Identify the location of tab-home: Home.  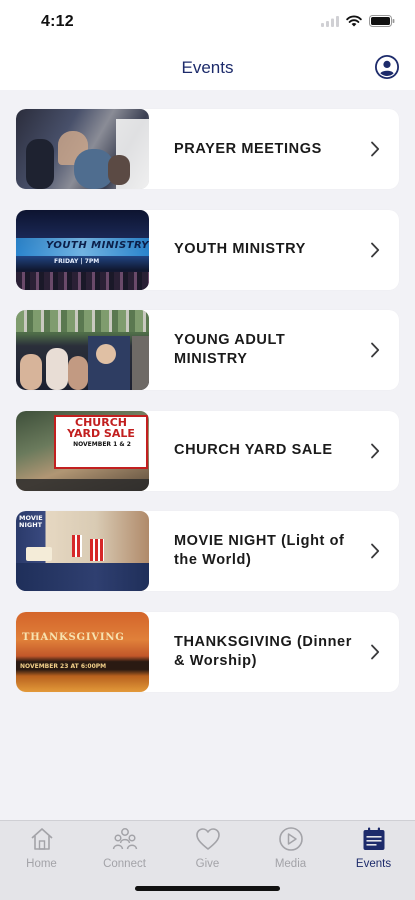
(41, 847).